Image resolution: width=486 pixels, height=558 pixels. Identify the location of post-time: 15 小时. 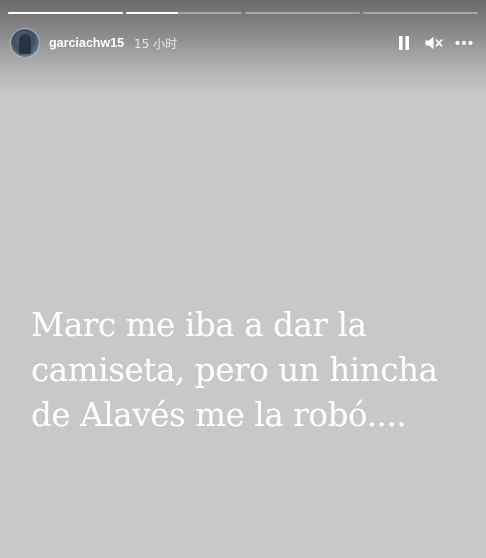
(156, 43).